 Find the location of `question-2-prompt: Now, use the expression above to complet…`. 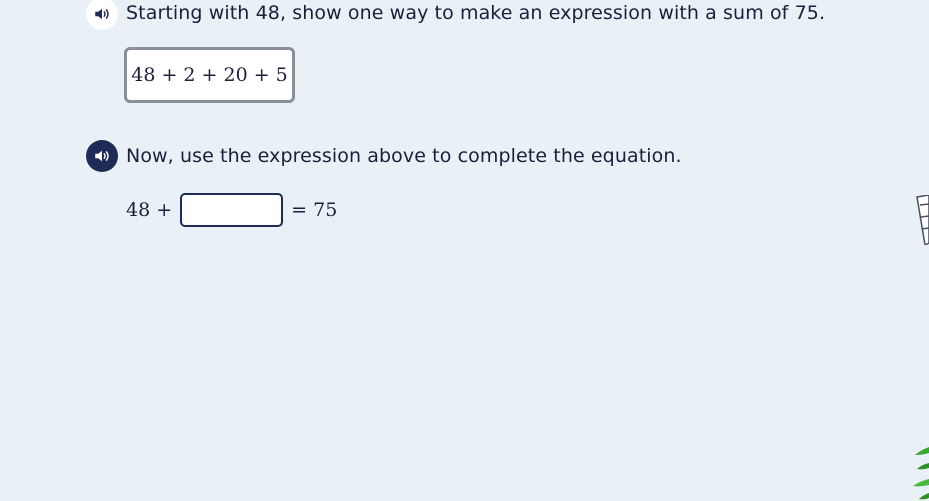

question-2-prompt: Now, use the expression above to complet… is located at coordinates (404, 156).